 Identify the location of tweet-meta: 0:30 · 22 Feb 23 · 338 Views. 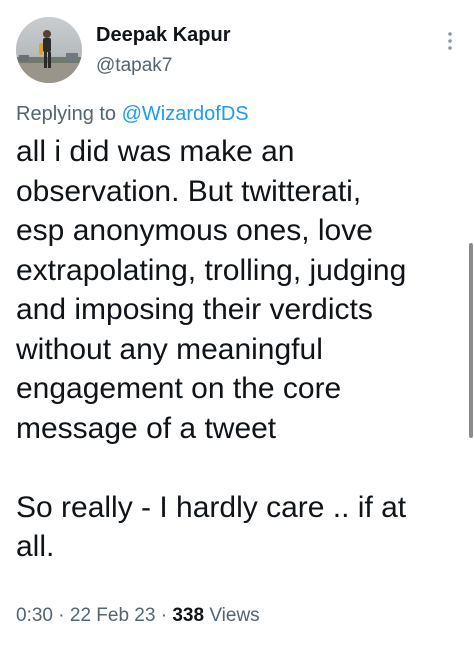
(138, 616).